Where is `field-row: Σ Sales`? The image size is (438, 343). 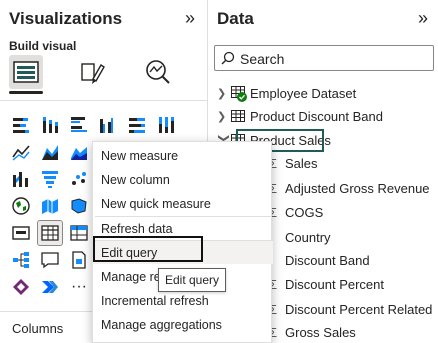
field-row: Σ Sales is located at coordinates (292, 163).